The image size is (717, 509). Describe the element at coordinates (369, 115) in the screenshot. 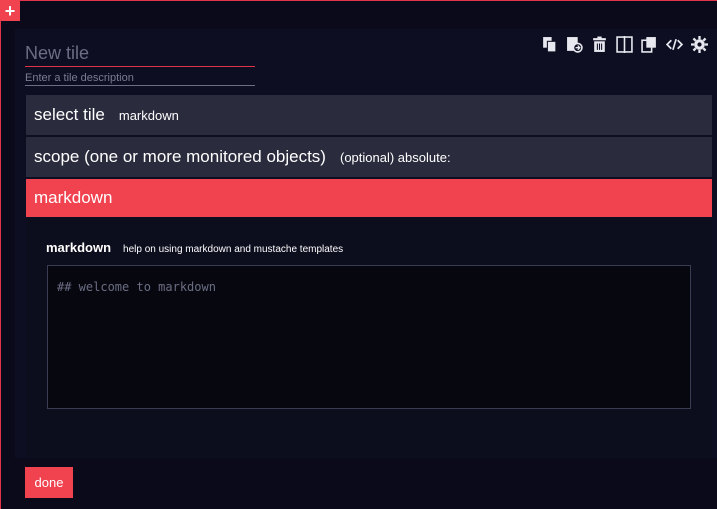

I see `select-tile-row: select tile markdown` at that location.